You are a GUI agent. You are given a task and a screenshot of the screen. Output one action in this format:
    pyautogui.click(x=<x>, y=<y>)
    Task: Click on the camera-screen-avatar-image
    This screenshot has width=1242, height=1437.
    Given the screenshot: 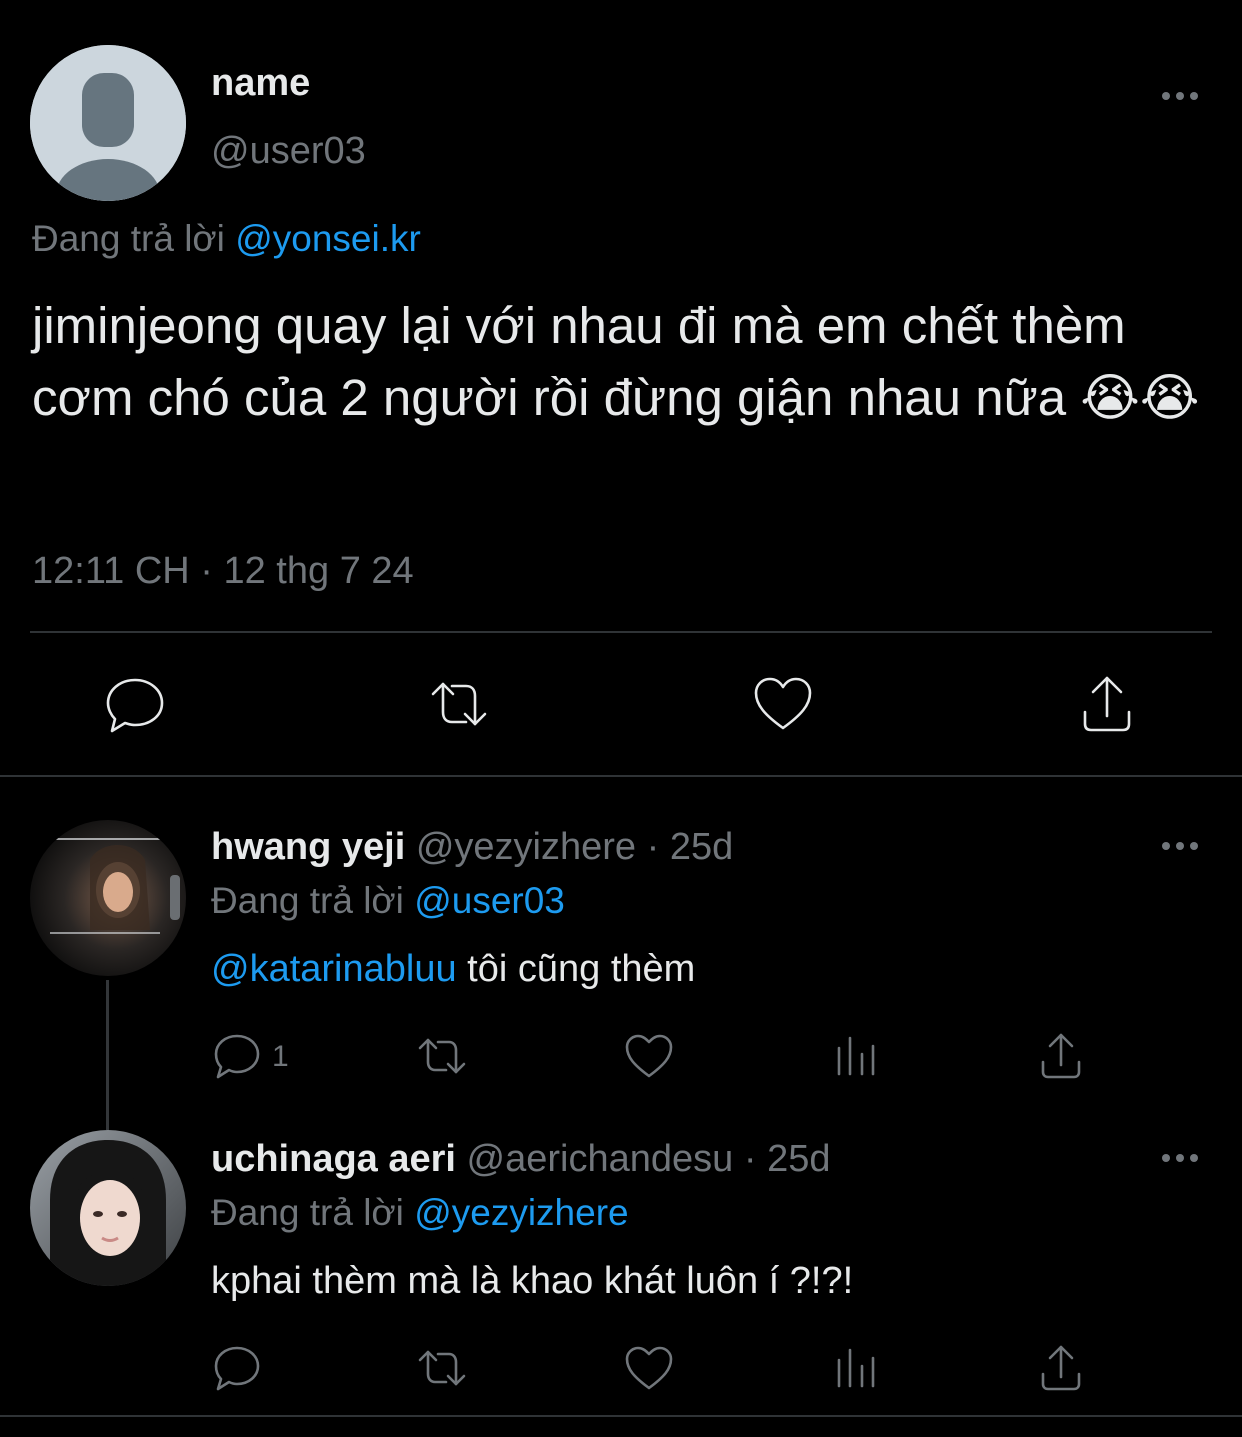 What is the action you would take?
    pyautogui.click(x=108, y=898)
    